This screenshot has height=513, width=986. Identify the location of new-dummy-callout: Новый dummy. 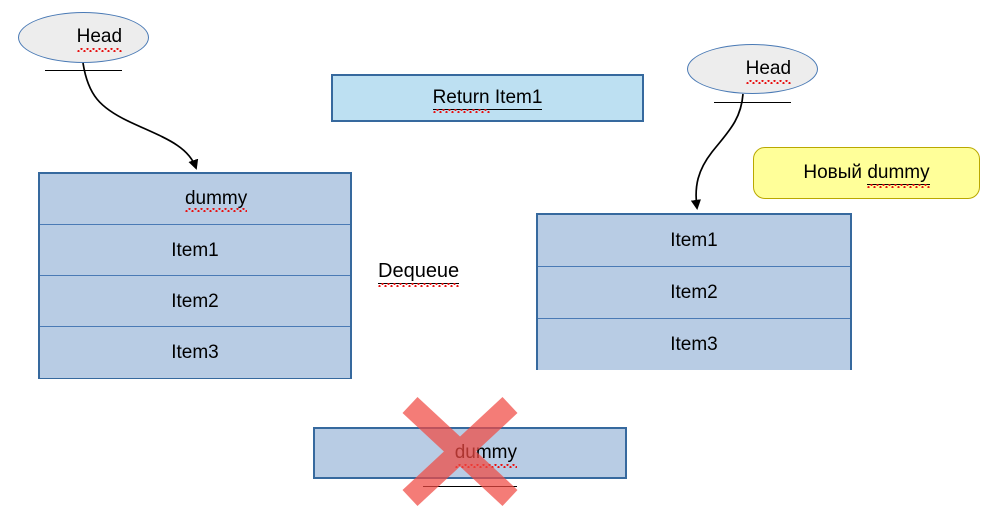
(866, 173).